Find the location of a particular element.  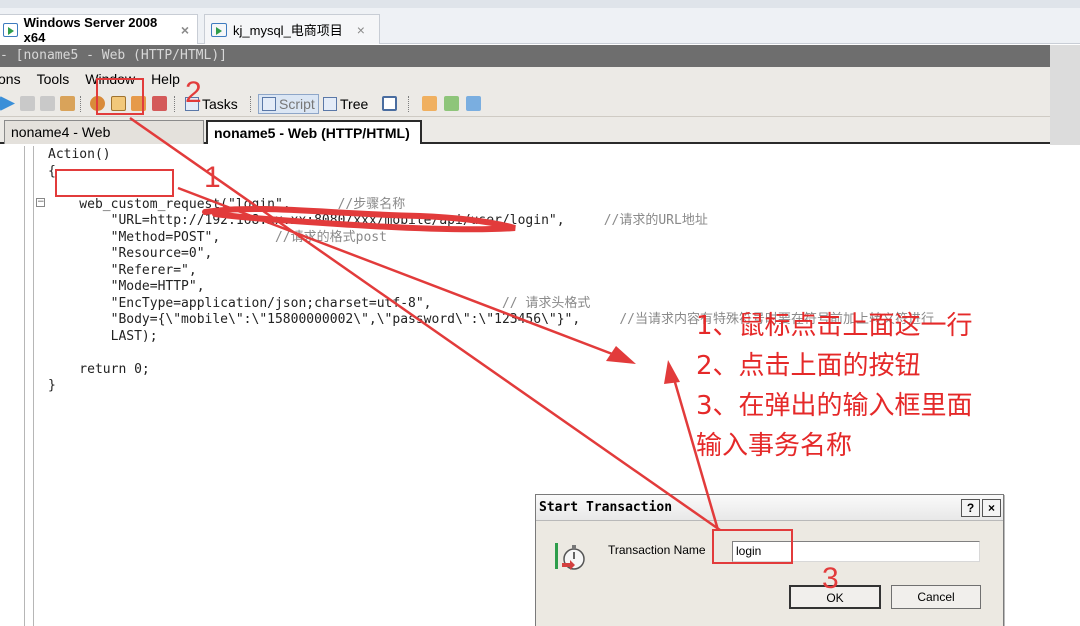

code-line: return 0; is located at coordinates (99, 369).